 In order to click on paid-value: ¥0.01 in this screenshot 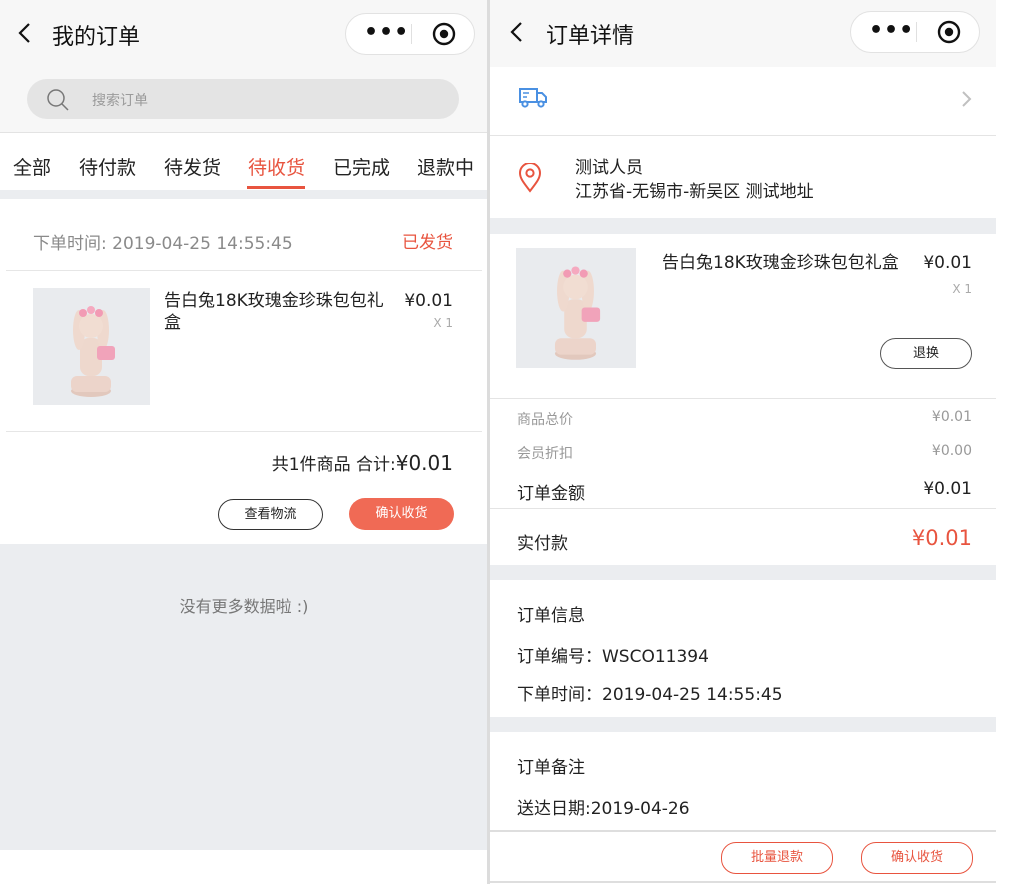, I will do `click(941, 538)`.